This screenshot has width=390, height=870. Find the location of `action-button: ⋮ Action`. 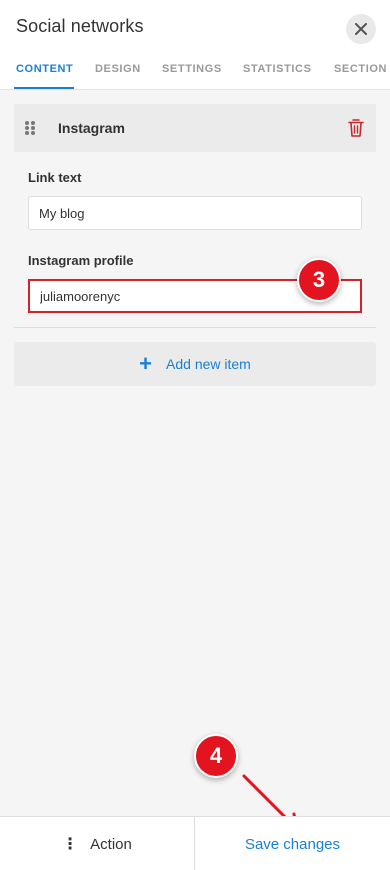

action-button: ⋮ Action is located at coordinates (97, 843).